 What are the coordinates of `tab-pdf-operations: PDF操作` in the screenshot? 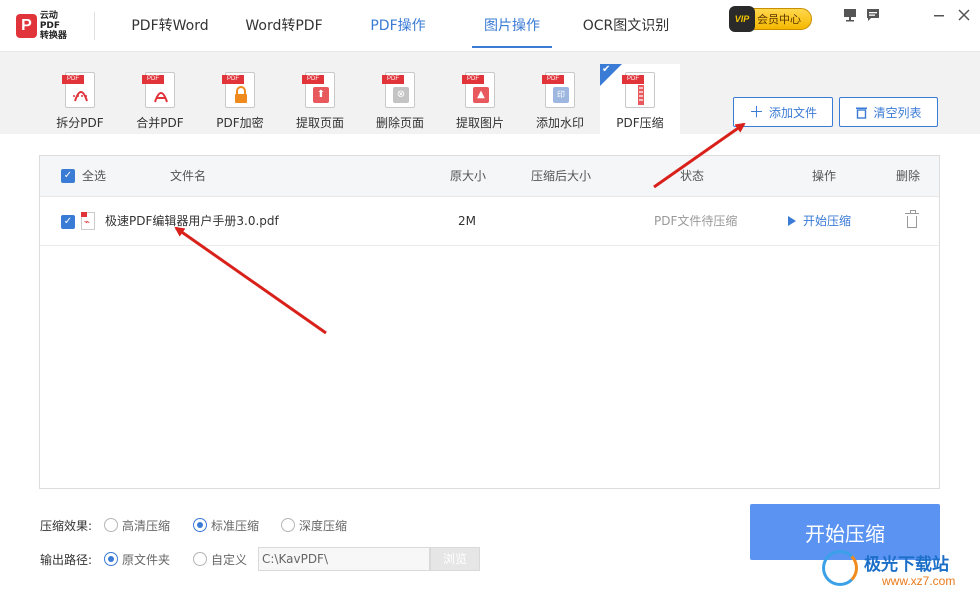 It's located at (398, 26).